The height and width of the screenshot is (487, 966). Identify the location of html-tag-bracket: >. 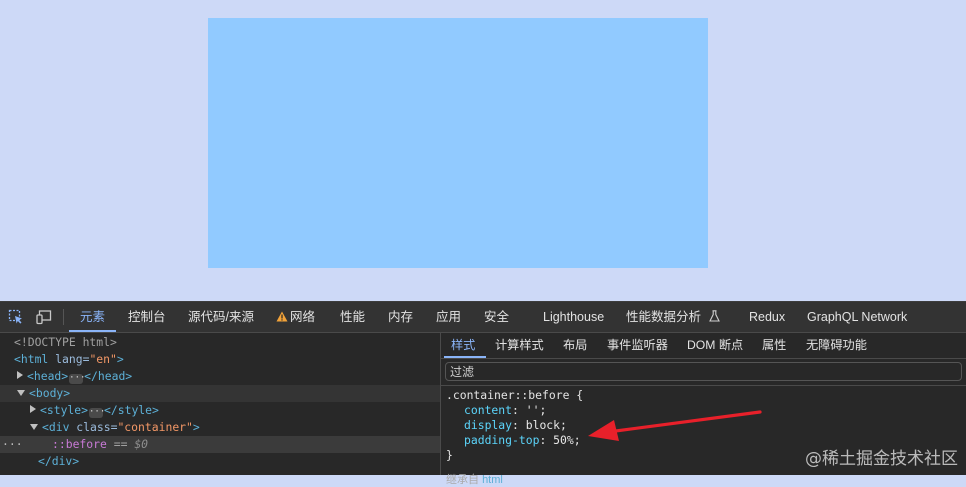
(120, 359).